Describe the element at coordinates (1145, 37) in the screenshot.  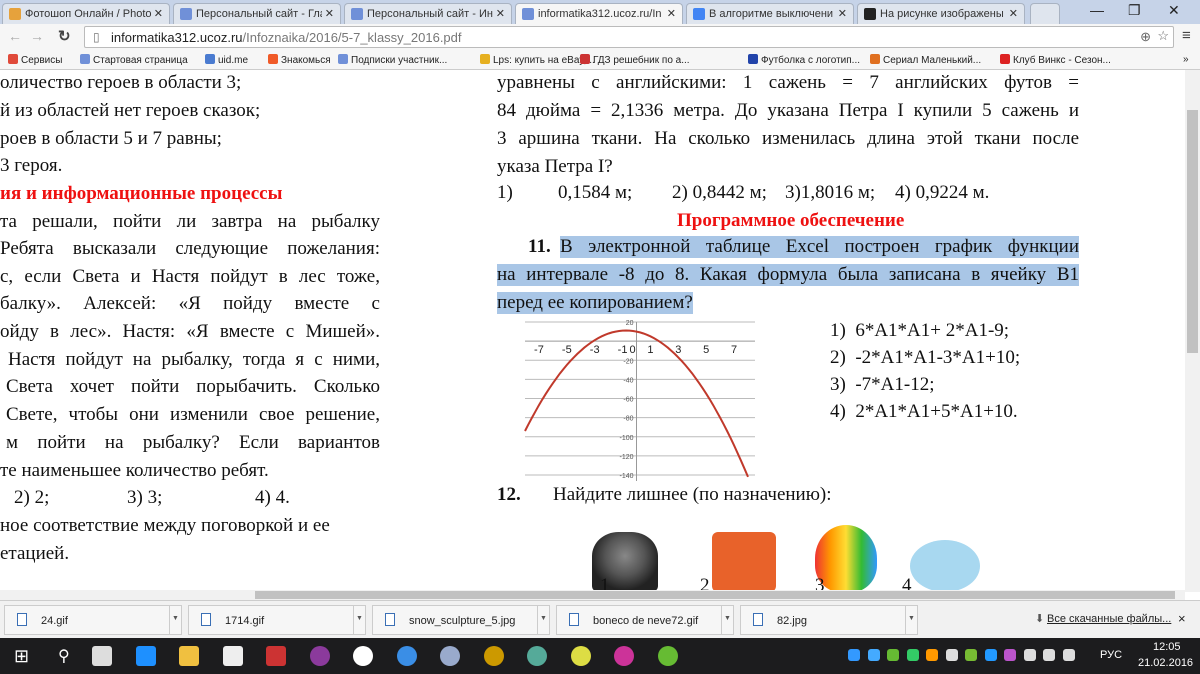
I see `zoom-icon: ⊕` at that location.